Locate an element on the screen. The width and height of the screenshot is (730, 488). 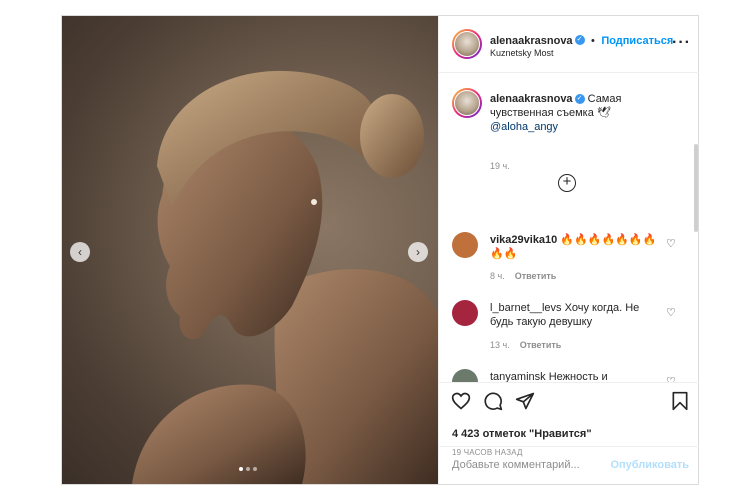
add-comment-bar: Добавьте комментарий... Опубликовать is located at coordinates (569, 465).